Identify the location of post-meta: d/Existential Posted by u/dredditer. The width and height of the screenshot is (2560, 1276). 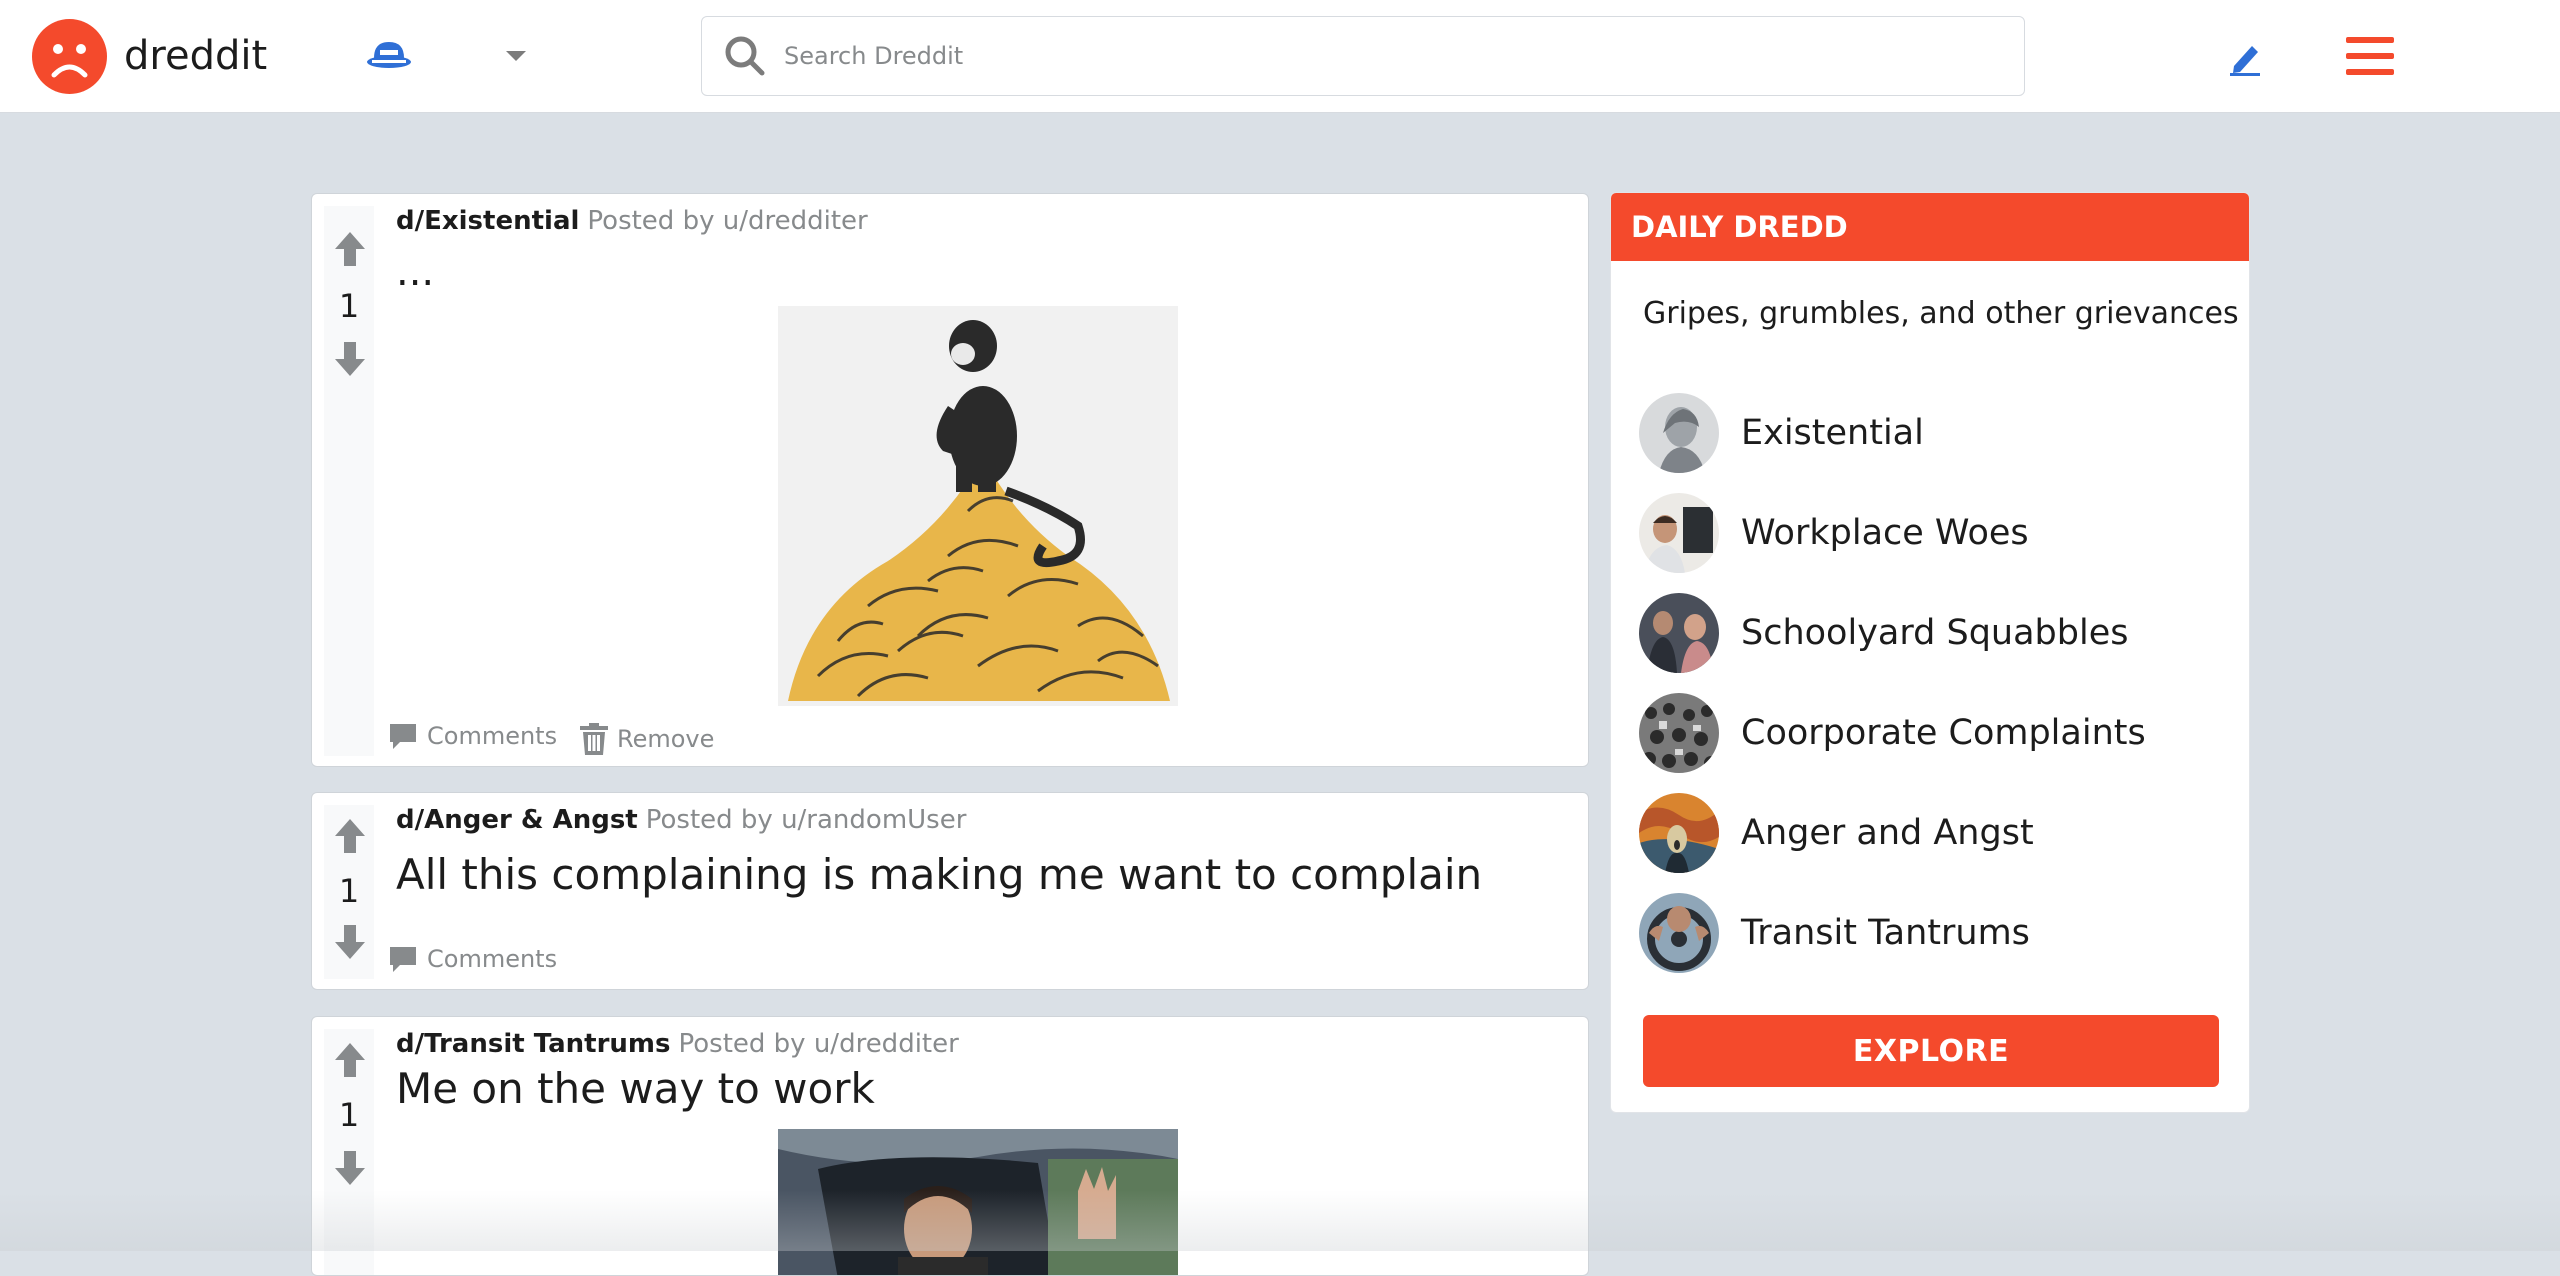
(632, 221).